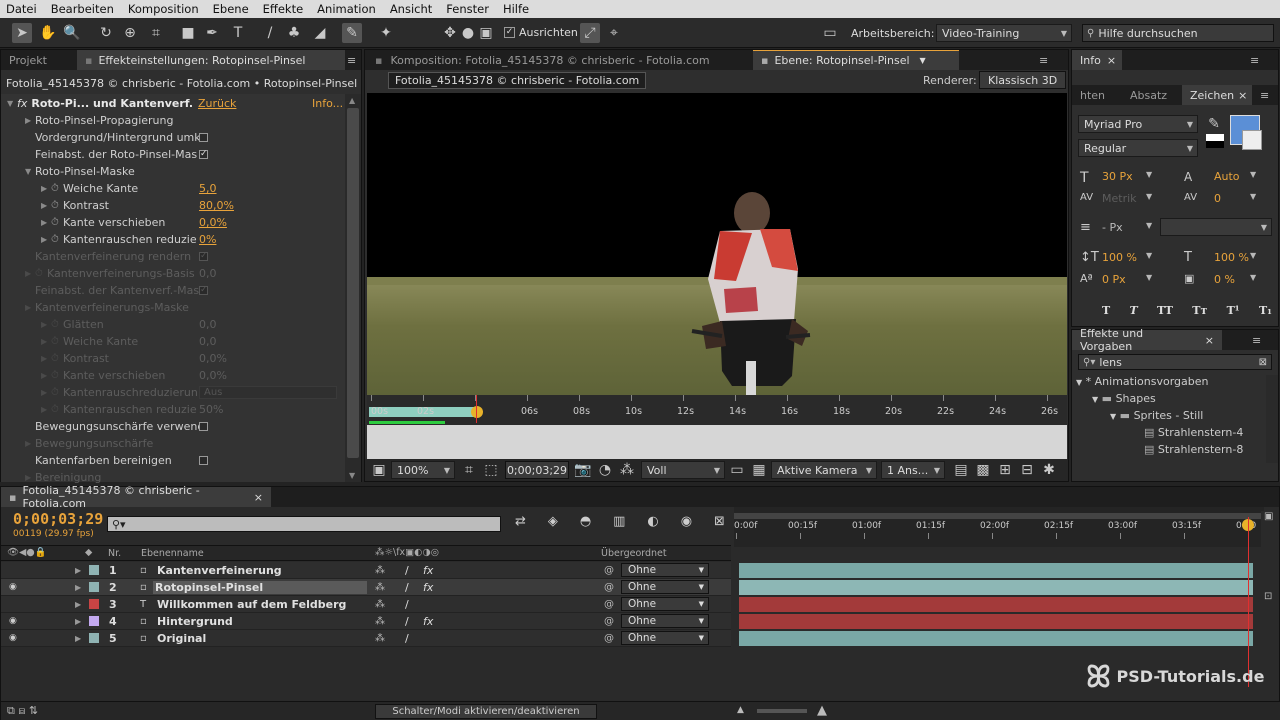 This screenshot has height=720, width=1280. Describe the element at coordinates (173, 171) in the screenshot. I see `effect-row: ▼ Roto-Pinsel-Maske` at that location.